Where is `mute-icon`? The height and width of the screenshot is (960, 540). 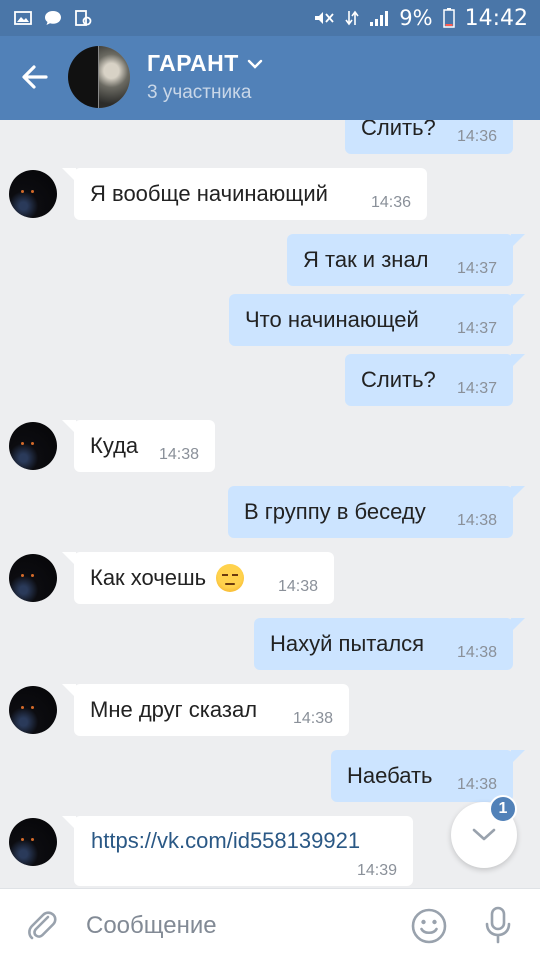
mute-icon is located at coordinates (324, 18).